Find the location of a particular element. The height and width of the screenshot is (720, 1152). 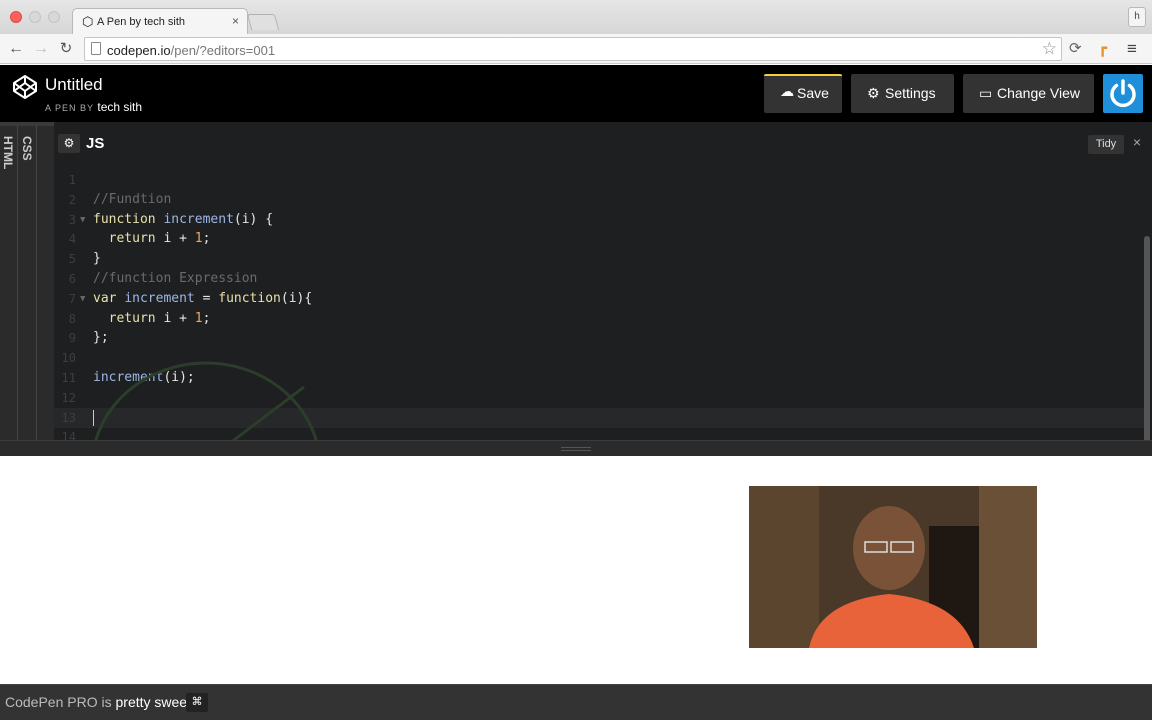

line-number: 7 is located at coordinates (72, 298).